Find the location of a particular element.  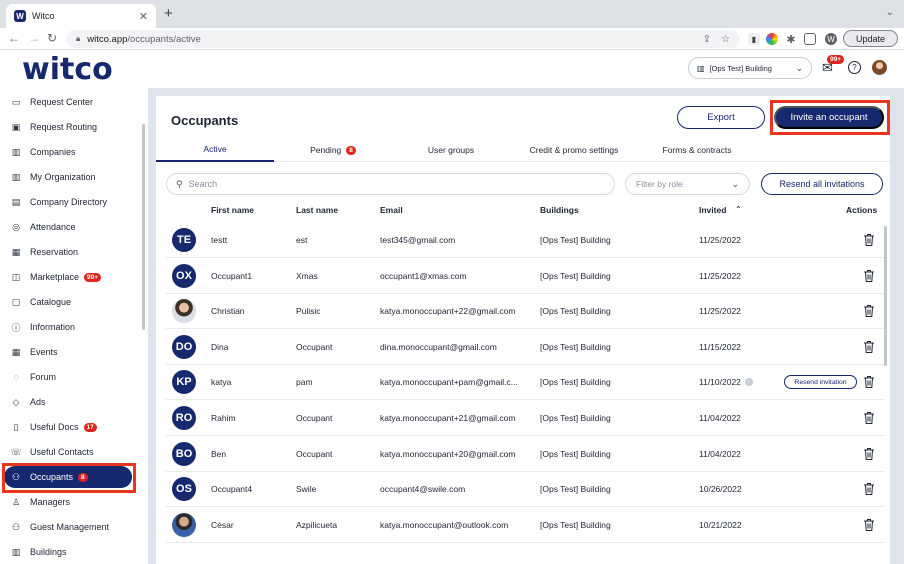

info-icon: i is located at coordinates (748, 382).